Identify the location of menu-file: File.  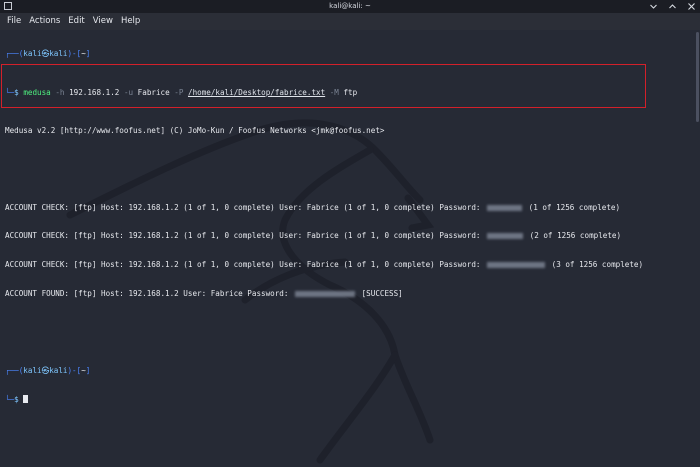
(12, 21).